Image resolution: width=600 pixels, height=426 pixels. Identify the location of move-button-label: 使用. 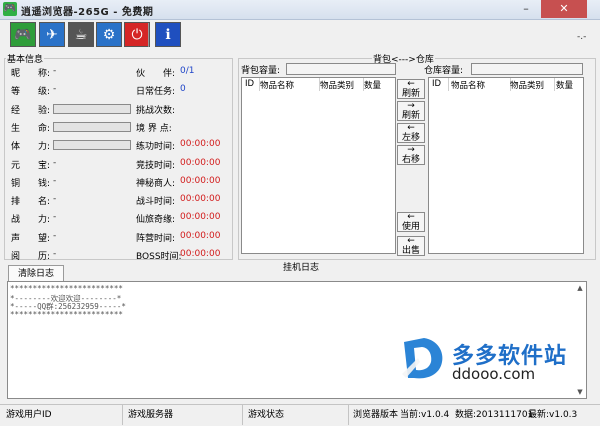
(410, 227).